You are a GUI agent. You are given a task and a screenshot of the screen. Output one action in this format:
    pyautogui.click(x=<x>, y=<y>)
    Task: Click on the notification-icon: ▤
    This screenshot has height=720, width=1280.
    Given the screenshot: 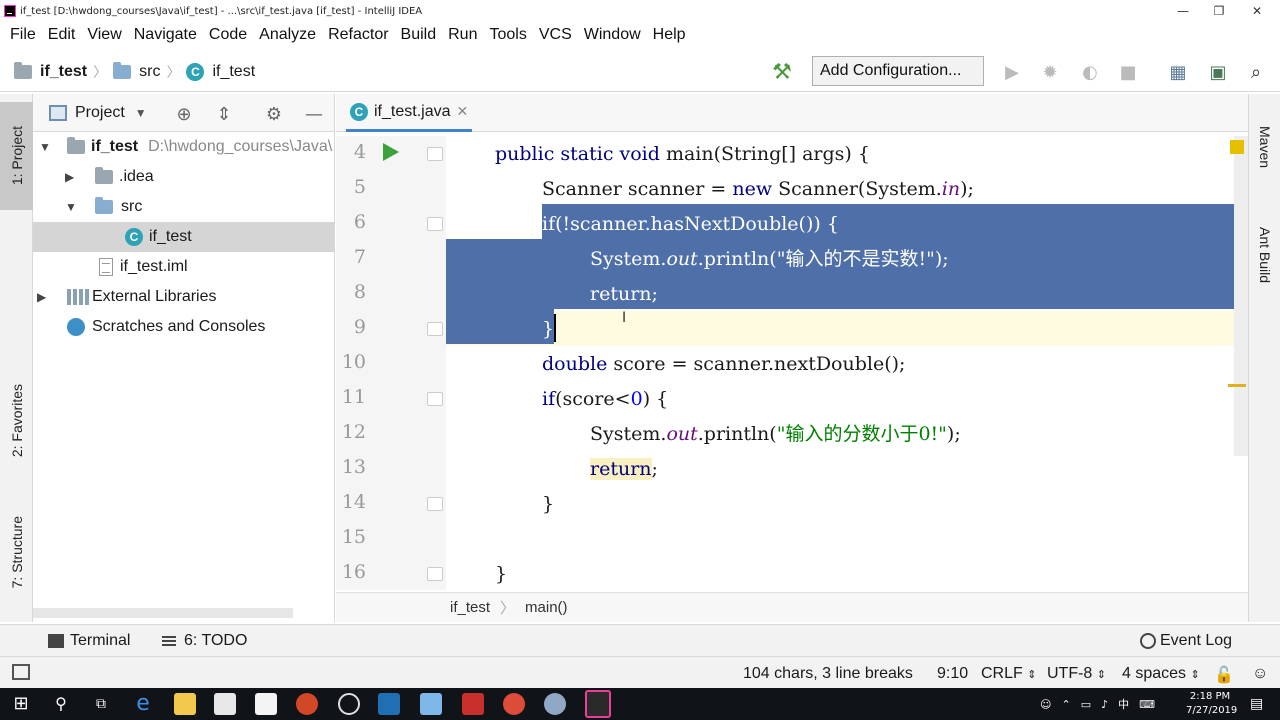 What is the action you would take?
    pyautogui.click(x=1256, y=704)
    